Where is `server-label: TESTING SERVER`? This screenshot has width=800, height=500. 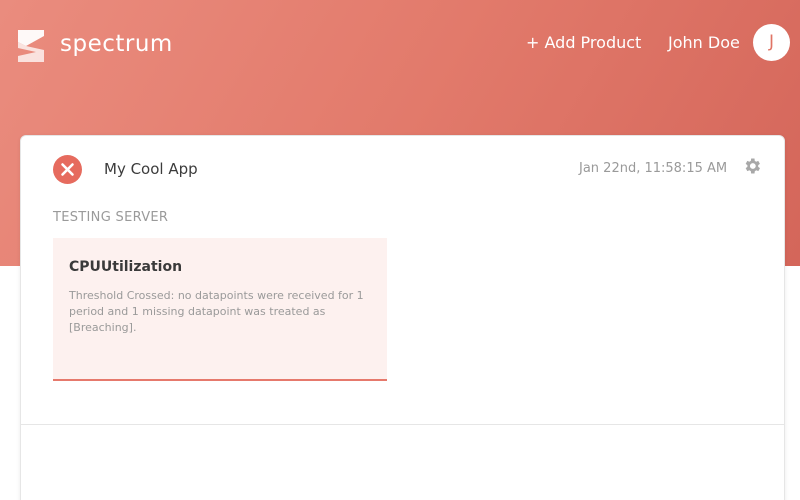
server-label: TESTING SERVER is located at coordinates (111, 217).